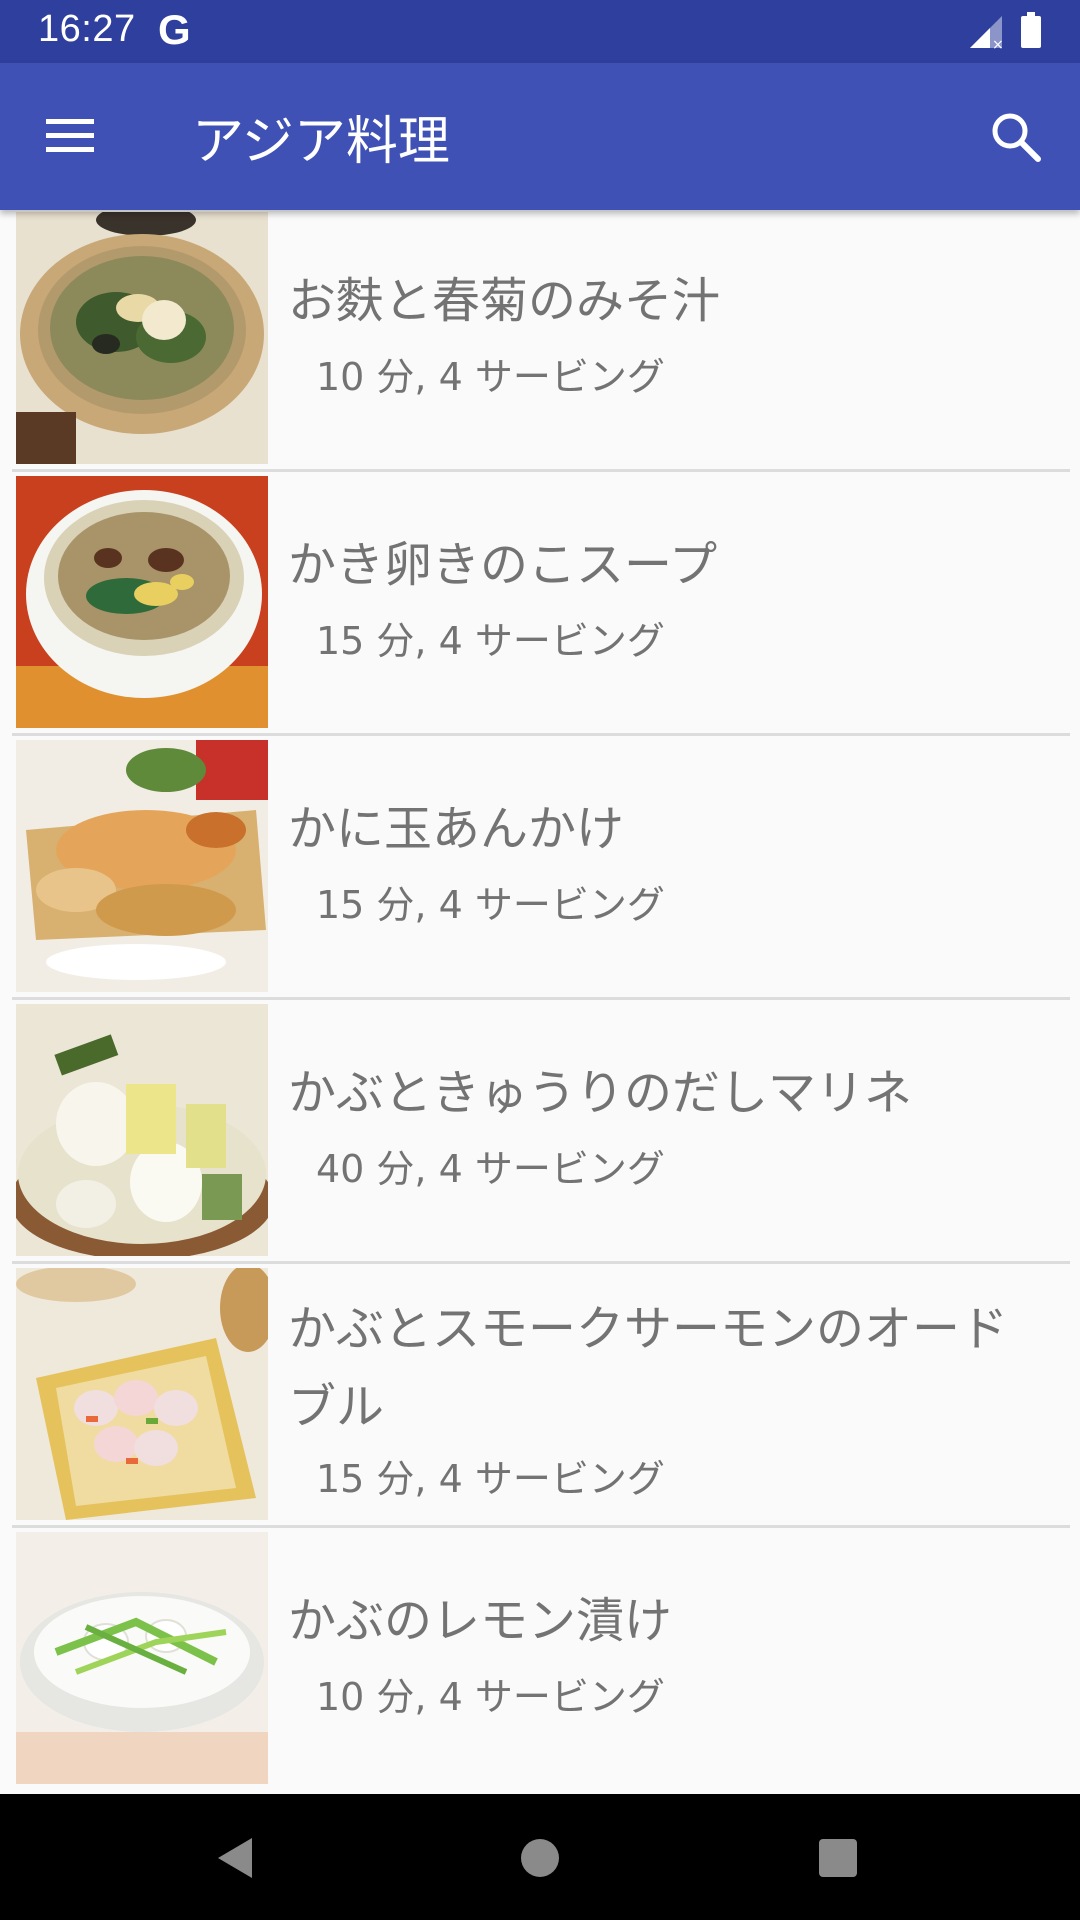  What do you see at coordinates (540, 606) in the screenshot?
I see `recipe-list-item: かき卵きのこスープ 15 分, 4 サービング` at bounding box center [540, 606].